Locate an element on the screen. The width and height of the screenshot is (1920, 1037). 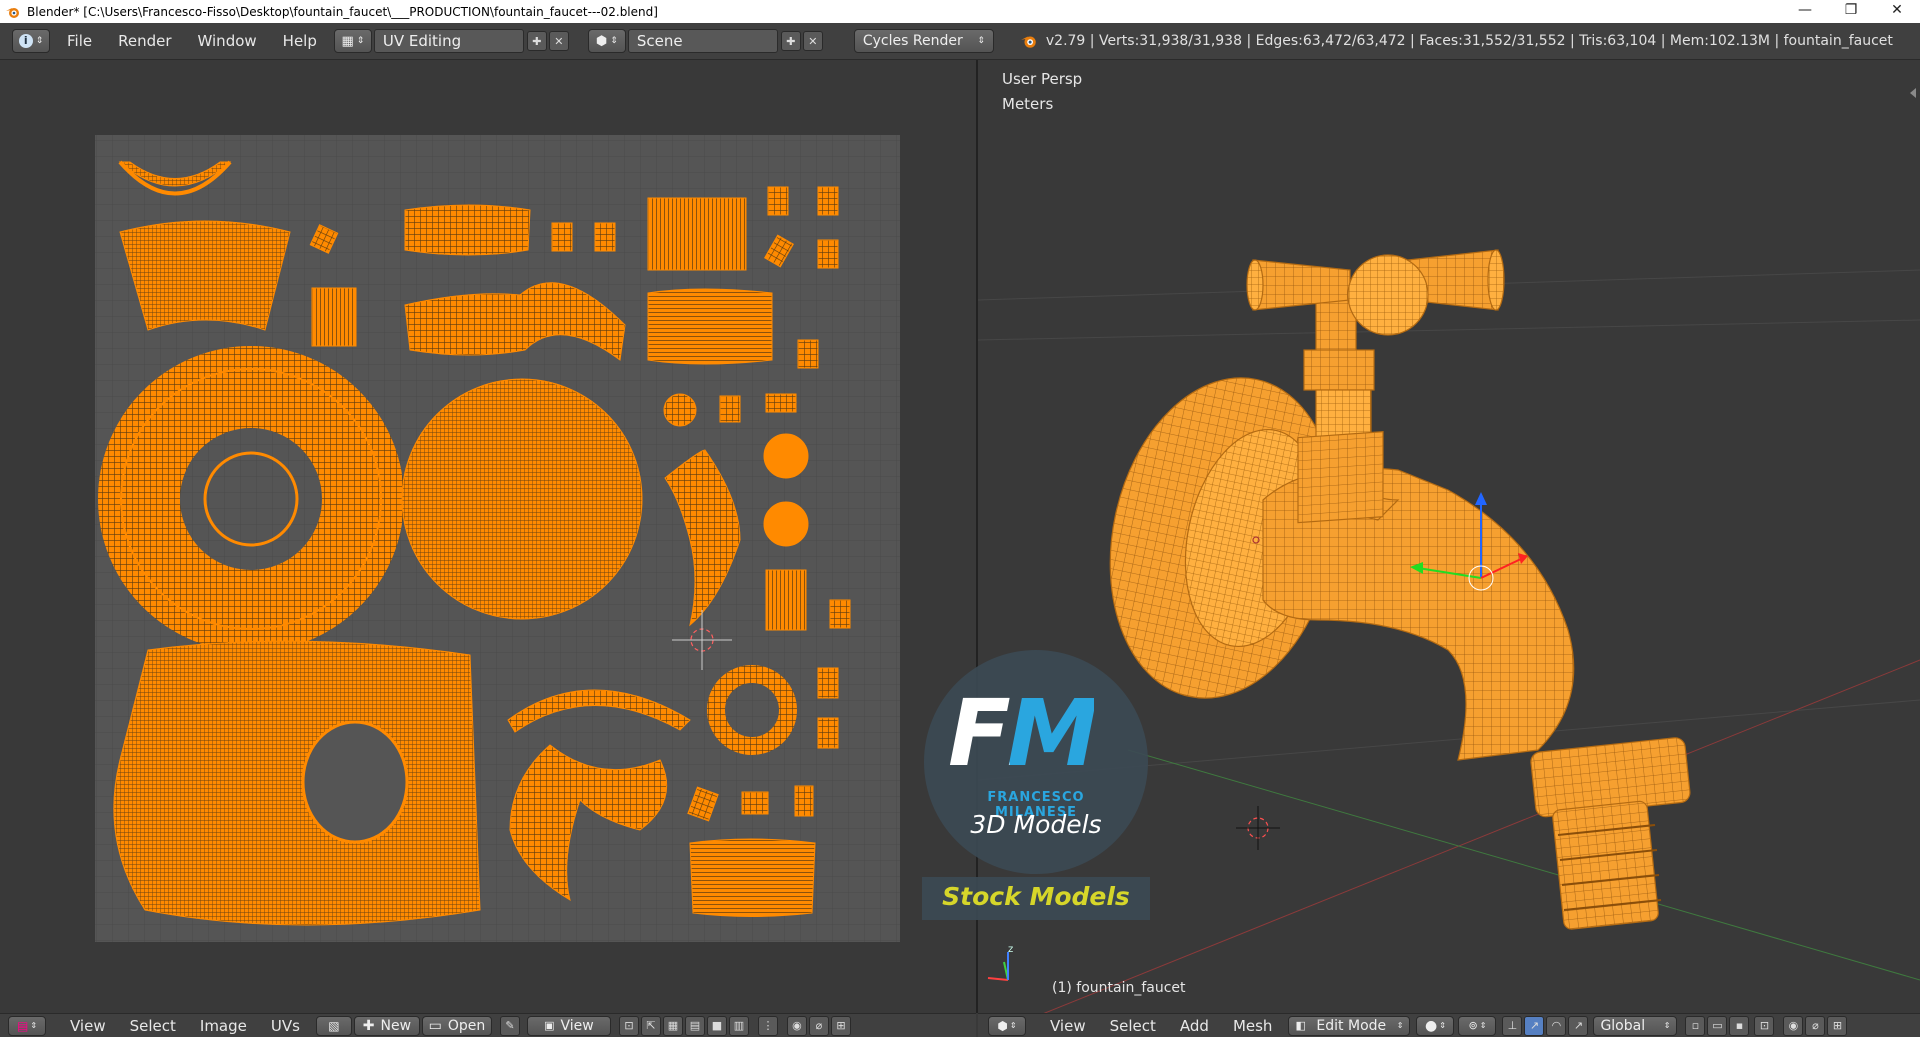
logo-letters: FM is located at coordinates (1023, 733).